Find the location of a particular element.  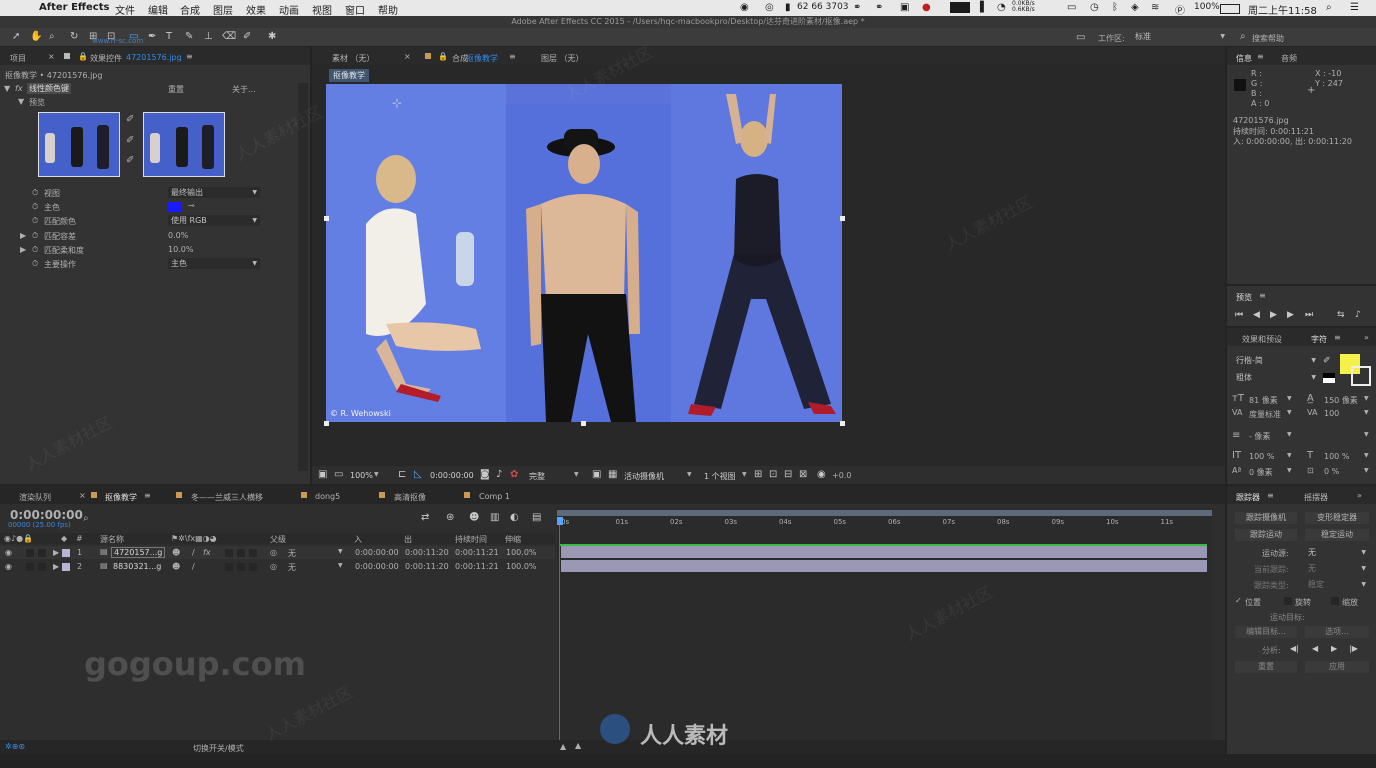

vertical-scale-value: 100 % is located at coordinates (1261, 456).